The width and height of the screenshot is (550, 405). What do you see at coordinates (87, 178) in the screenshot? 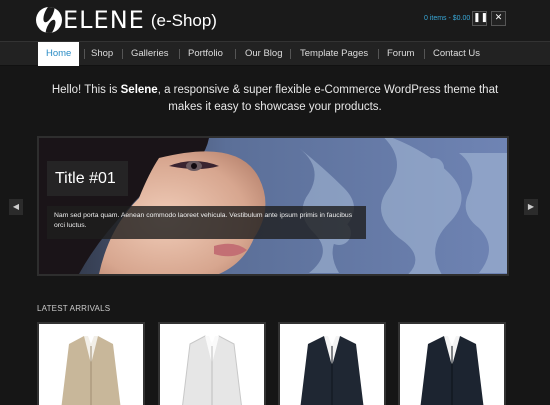
I see `slide-title: Title #01` at bounding box center [87, 178].